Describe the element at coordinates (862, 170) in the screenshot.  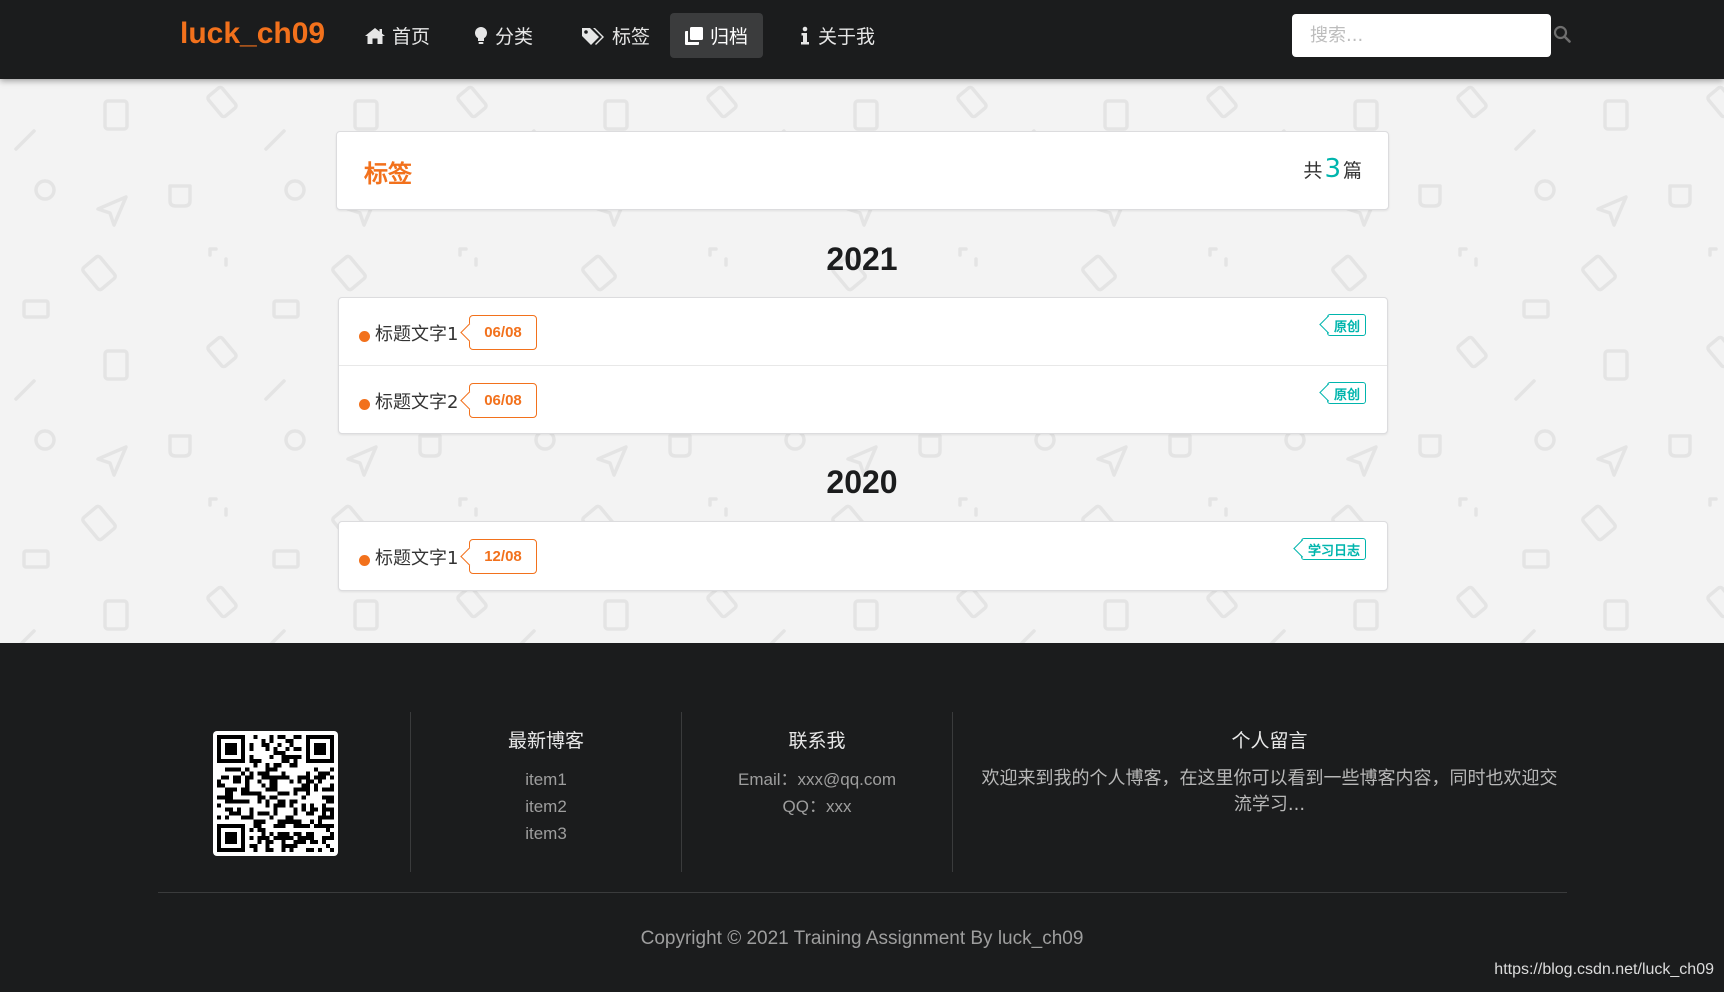
I see `archive-header-card: 标签 共 3 篇` at that location.